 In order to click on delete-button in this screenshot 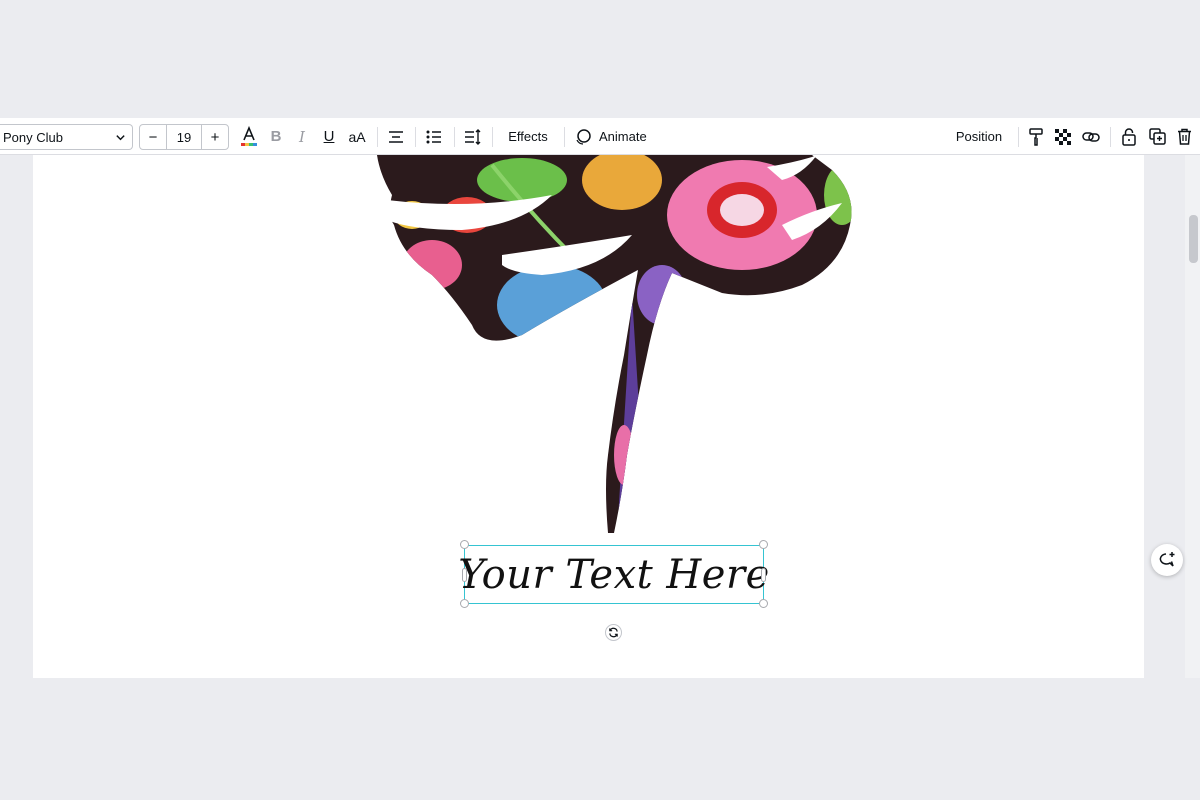, I will do `click(1184, 136)`.